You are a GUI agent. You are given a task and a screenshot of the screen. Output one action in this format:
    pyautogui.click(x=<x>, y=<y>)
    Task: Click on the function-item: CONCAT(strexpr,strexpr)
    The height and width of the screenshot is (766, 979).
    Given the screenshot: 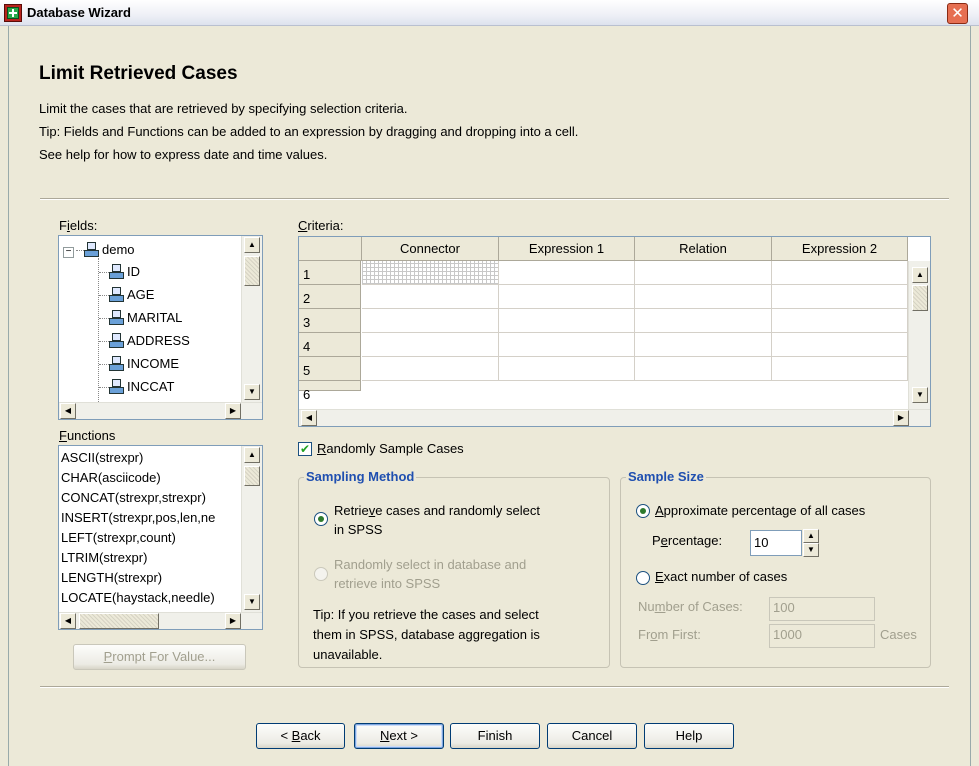 What is the action you would take?
    pyautogui.click(x=133, y=500)
    